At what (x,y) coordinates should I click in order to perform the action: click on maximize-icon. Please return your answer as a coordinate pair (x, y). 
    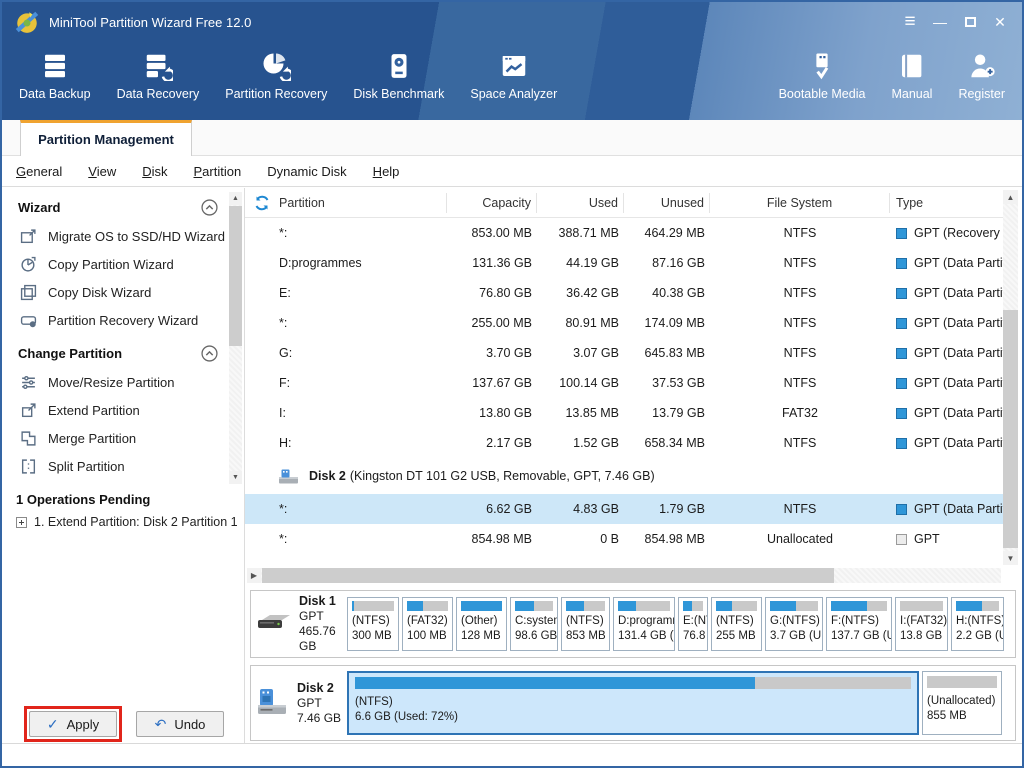
    Looking at the image, I should click on (970, 22).